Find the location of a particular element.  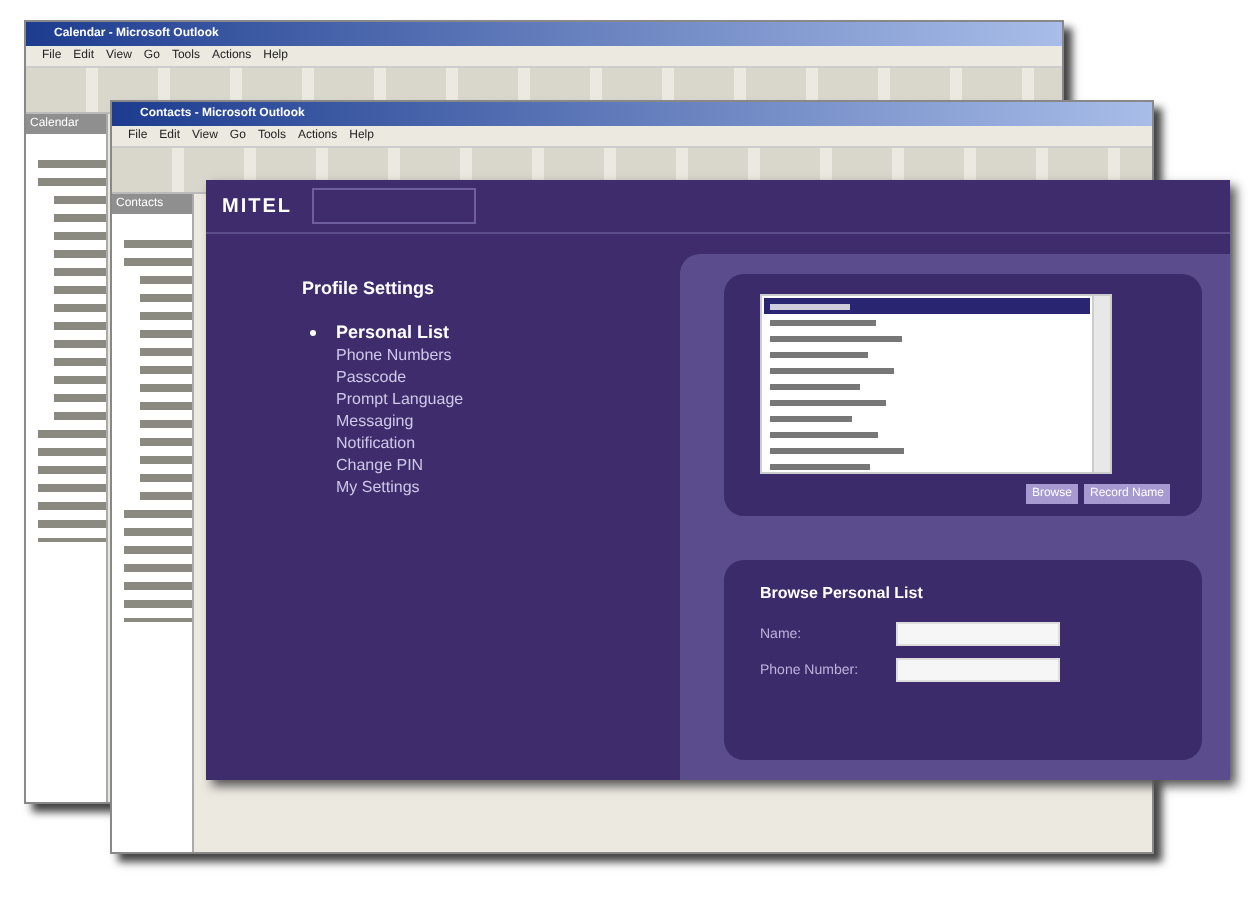

nav-link: Passcode is located at coordinates (491, 377).